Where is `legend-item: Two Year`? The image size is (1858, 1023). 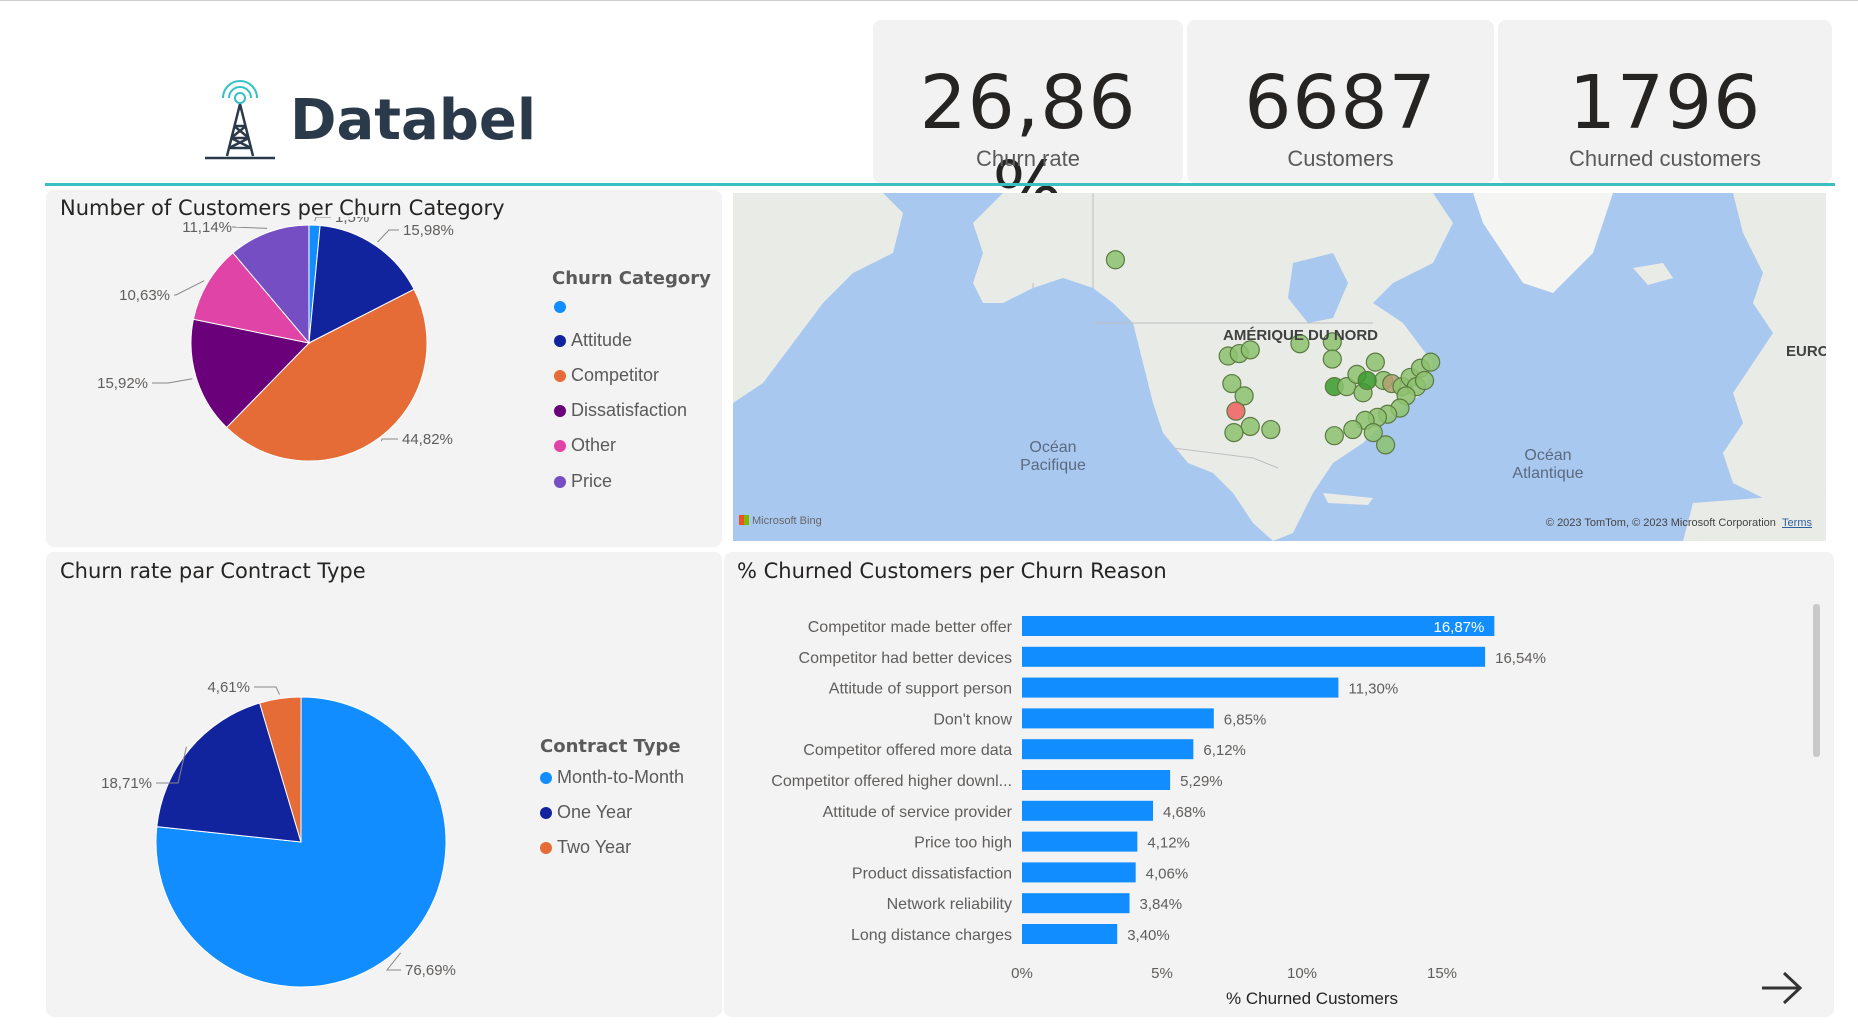 legend-item: Two Year is located at coordinates (585, 847).